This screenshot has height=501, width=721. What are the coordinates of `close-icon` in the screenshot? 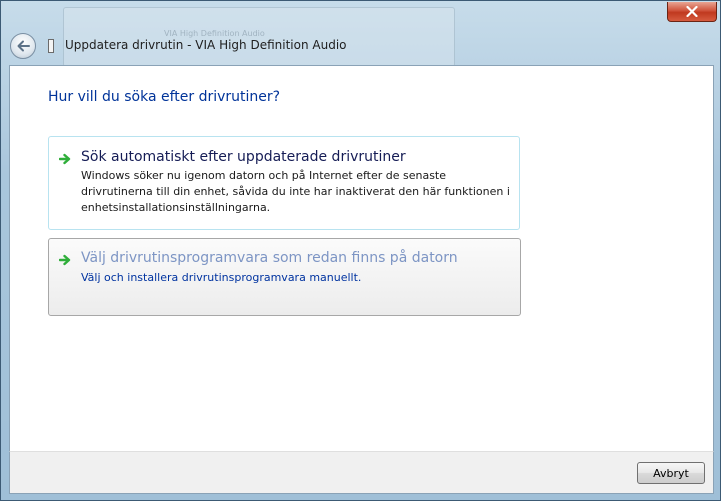 It's located at (692, 11).